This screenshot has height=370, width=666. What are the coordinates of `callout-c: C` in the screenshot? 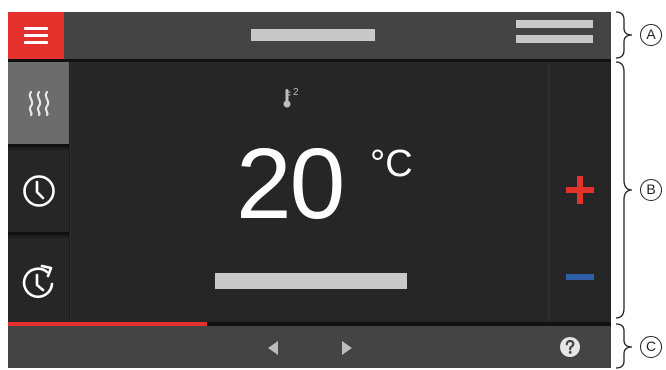 It's located at (651, 347).